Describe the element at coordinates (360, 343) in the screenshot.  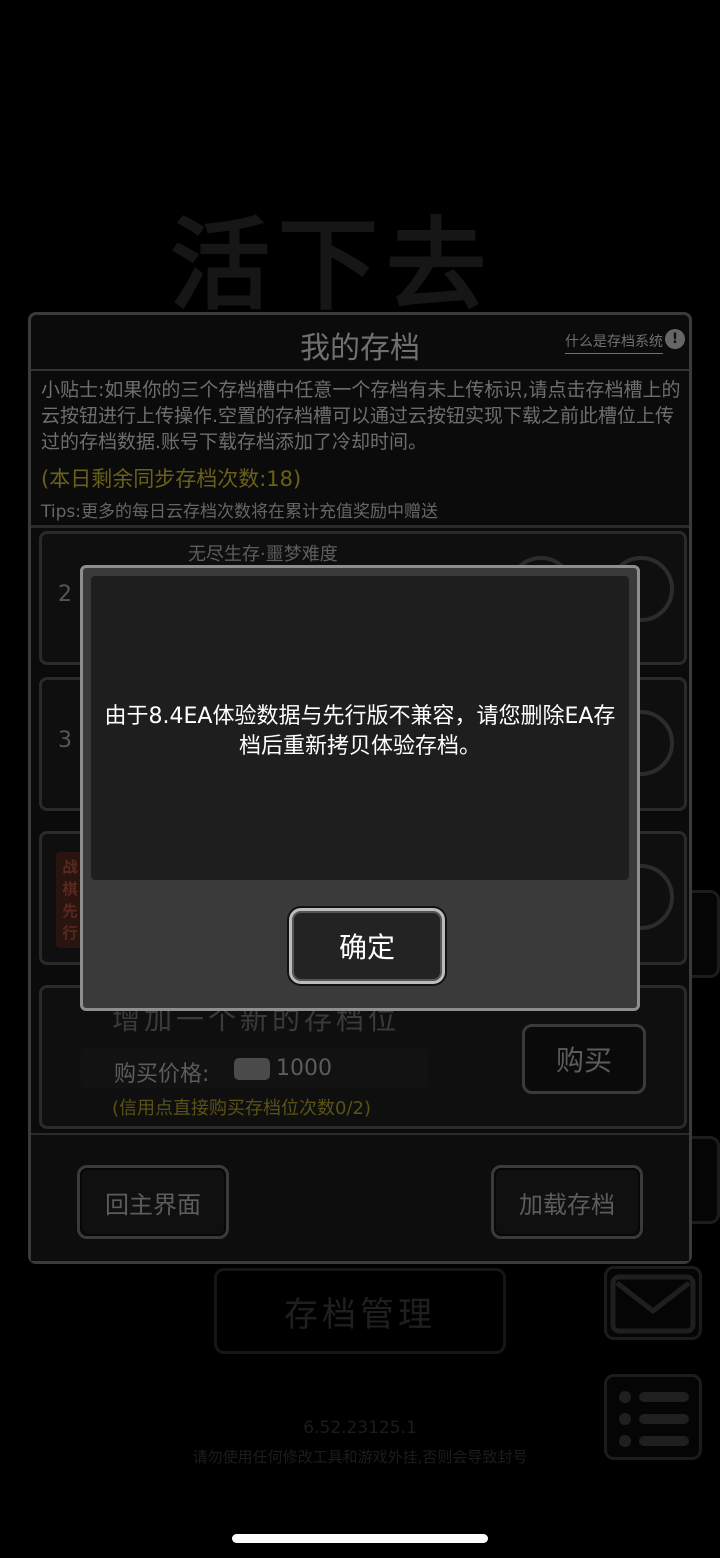
I see `panel-header: 我的存档 什么是存档系统 !` at that location.